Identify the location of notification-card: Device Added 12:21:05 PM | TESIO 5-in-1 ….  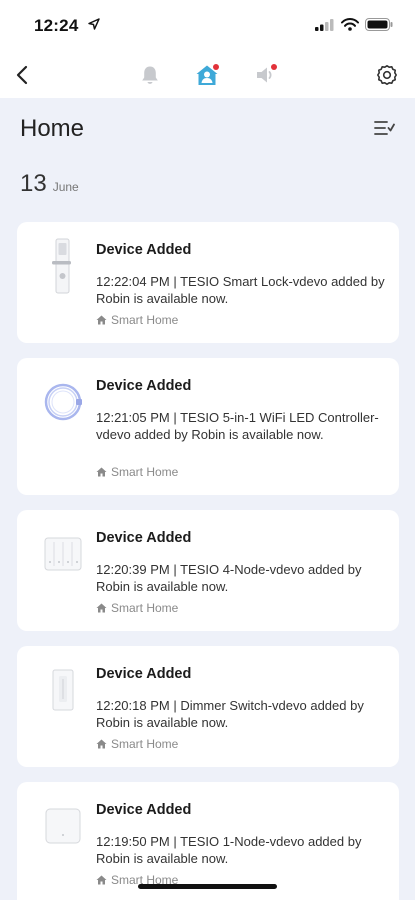
(208, 426).